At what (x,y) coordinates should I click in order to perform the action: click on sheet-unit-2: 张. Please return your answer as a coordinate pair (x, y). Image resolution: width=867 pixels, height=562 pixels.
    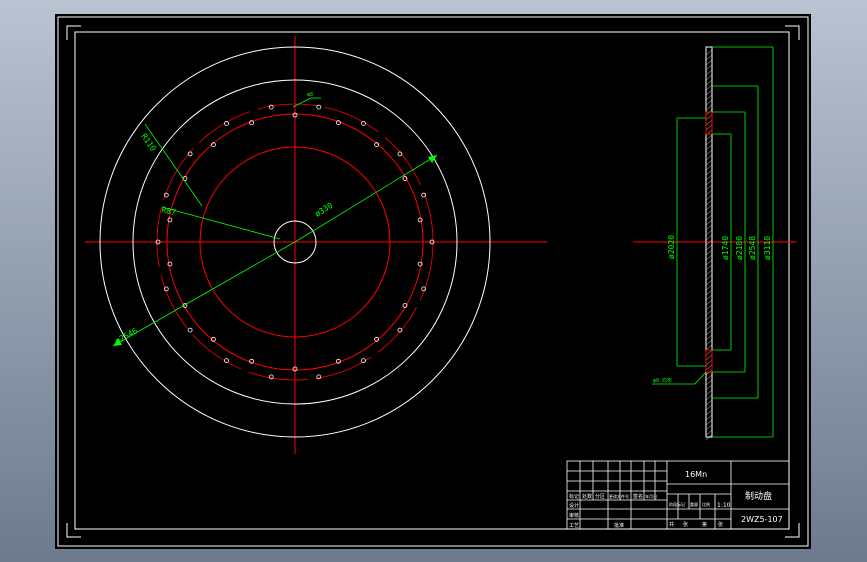
    Looking at the image, I should click on (720, 524).